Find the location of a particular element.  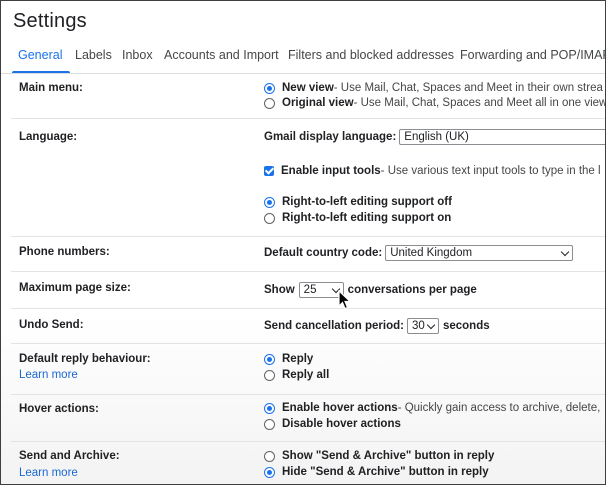

reply-all-option: Reply all is located at coordinates (296, 375).